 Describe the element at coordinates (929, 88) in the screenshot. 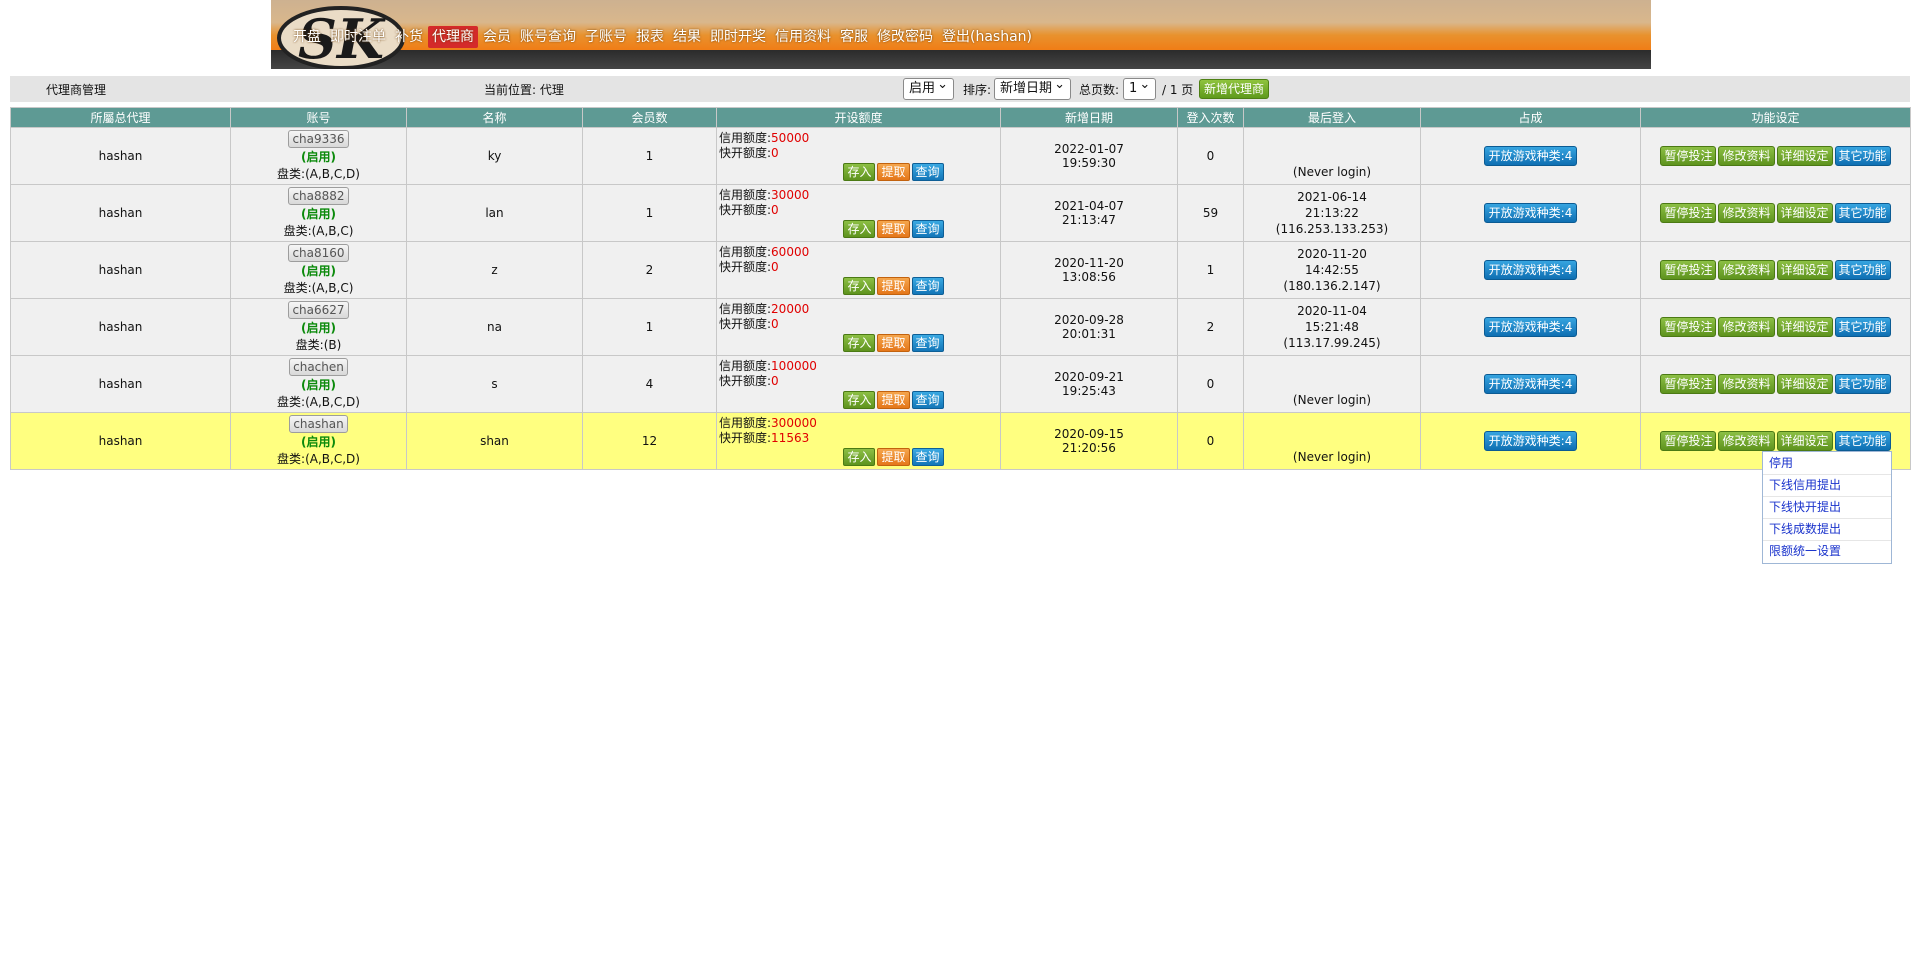

I see `status-select: 启用` at that location.